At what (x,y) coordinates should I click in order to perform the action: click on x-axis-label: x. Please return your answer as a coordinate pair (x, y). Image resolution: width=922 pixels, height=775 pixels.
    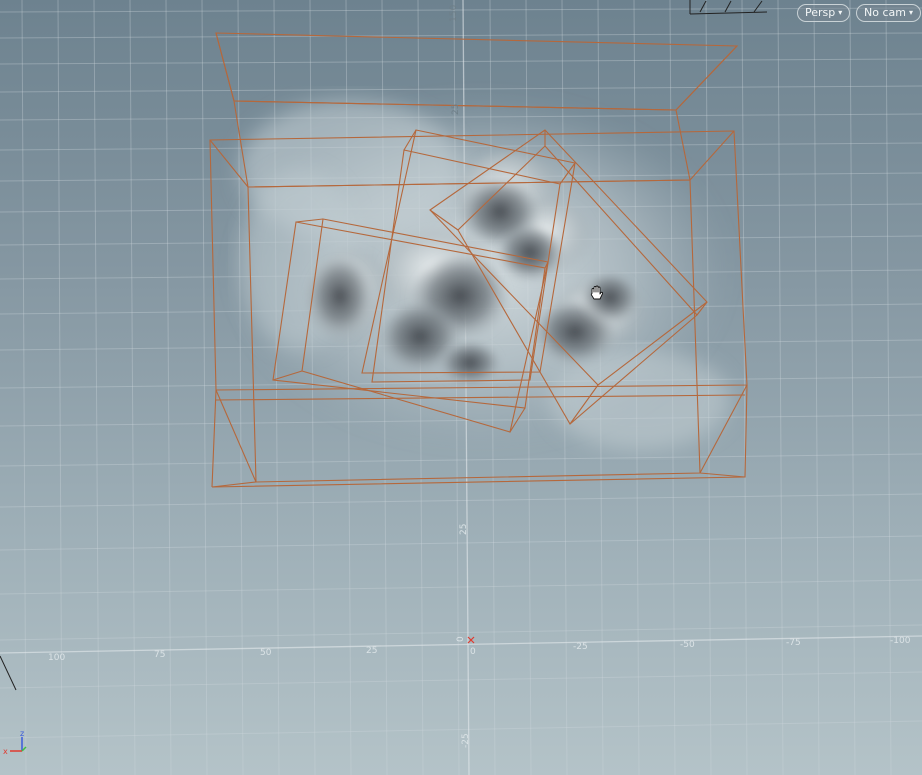
    Looking at the image, I should click on (5, 751).